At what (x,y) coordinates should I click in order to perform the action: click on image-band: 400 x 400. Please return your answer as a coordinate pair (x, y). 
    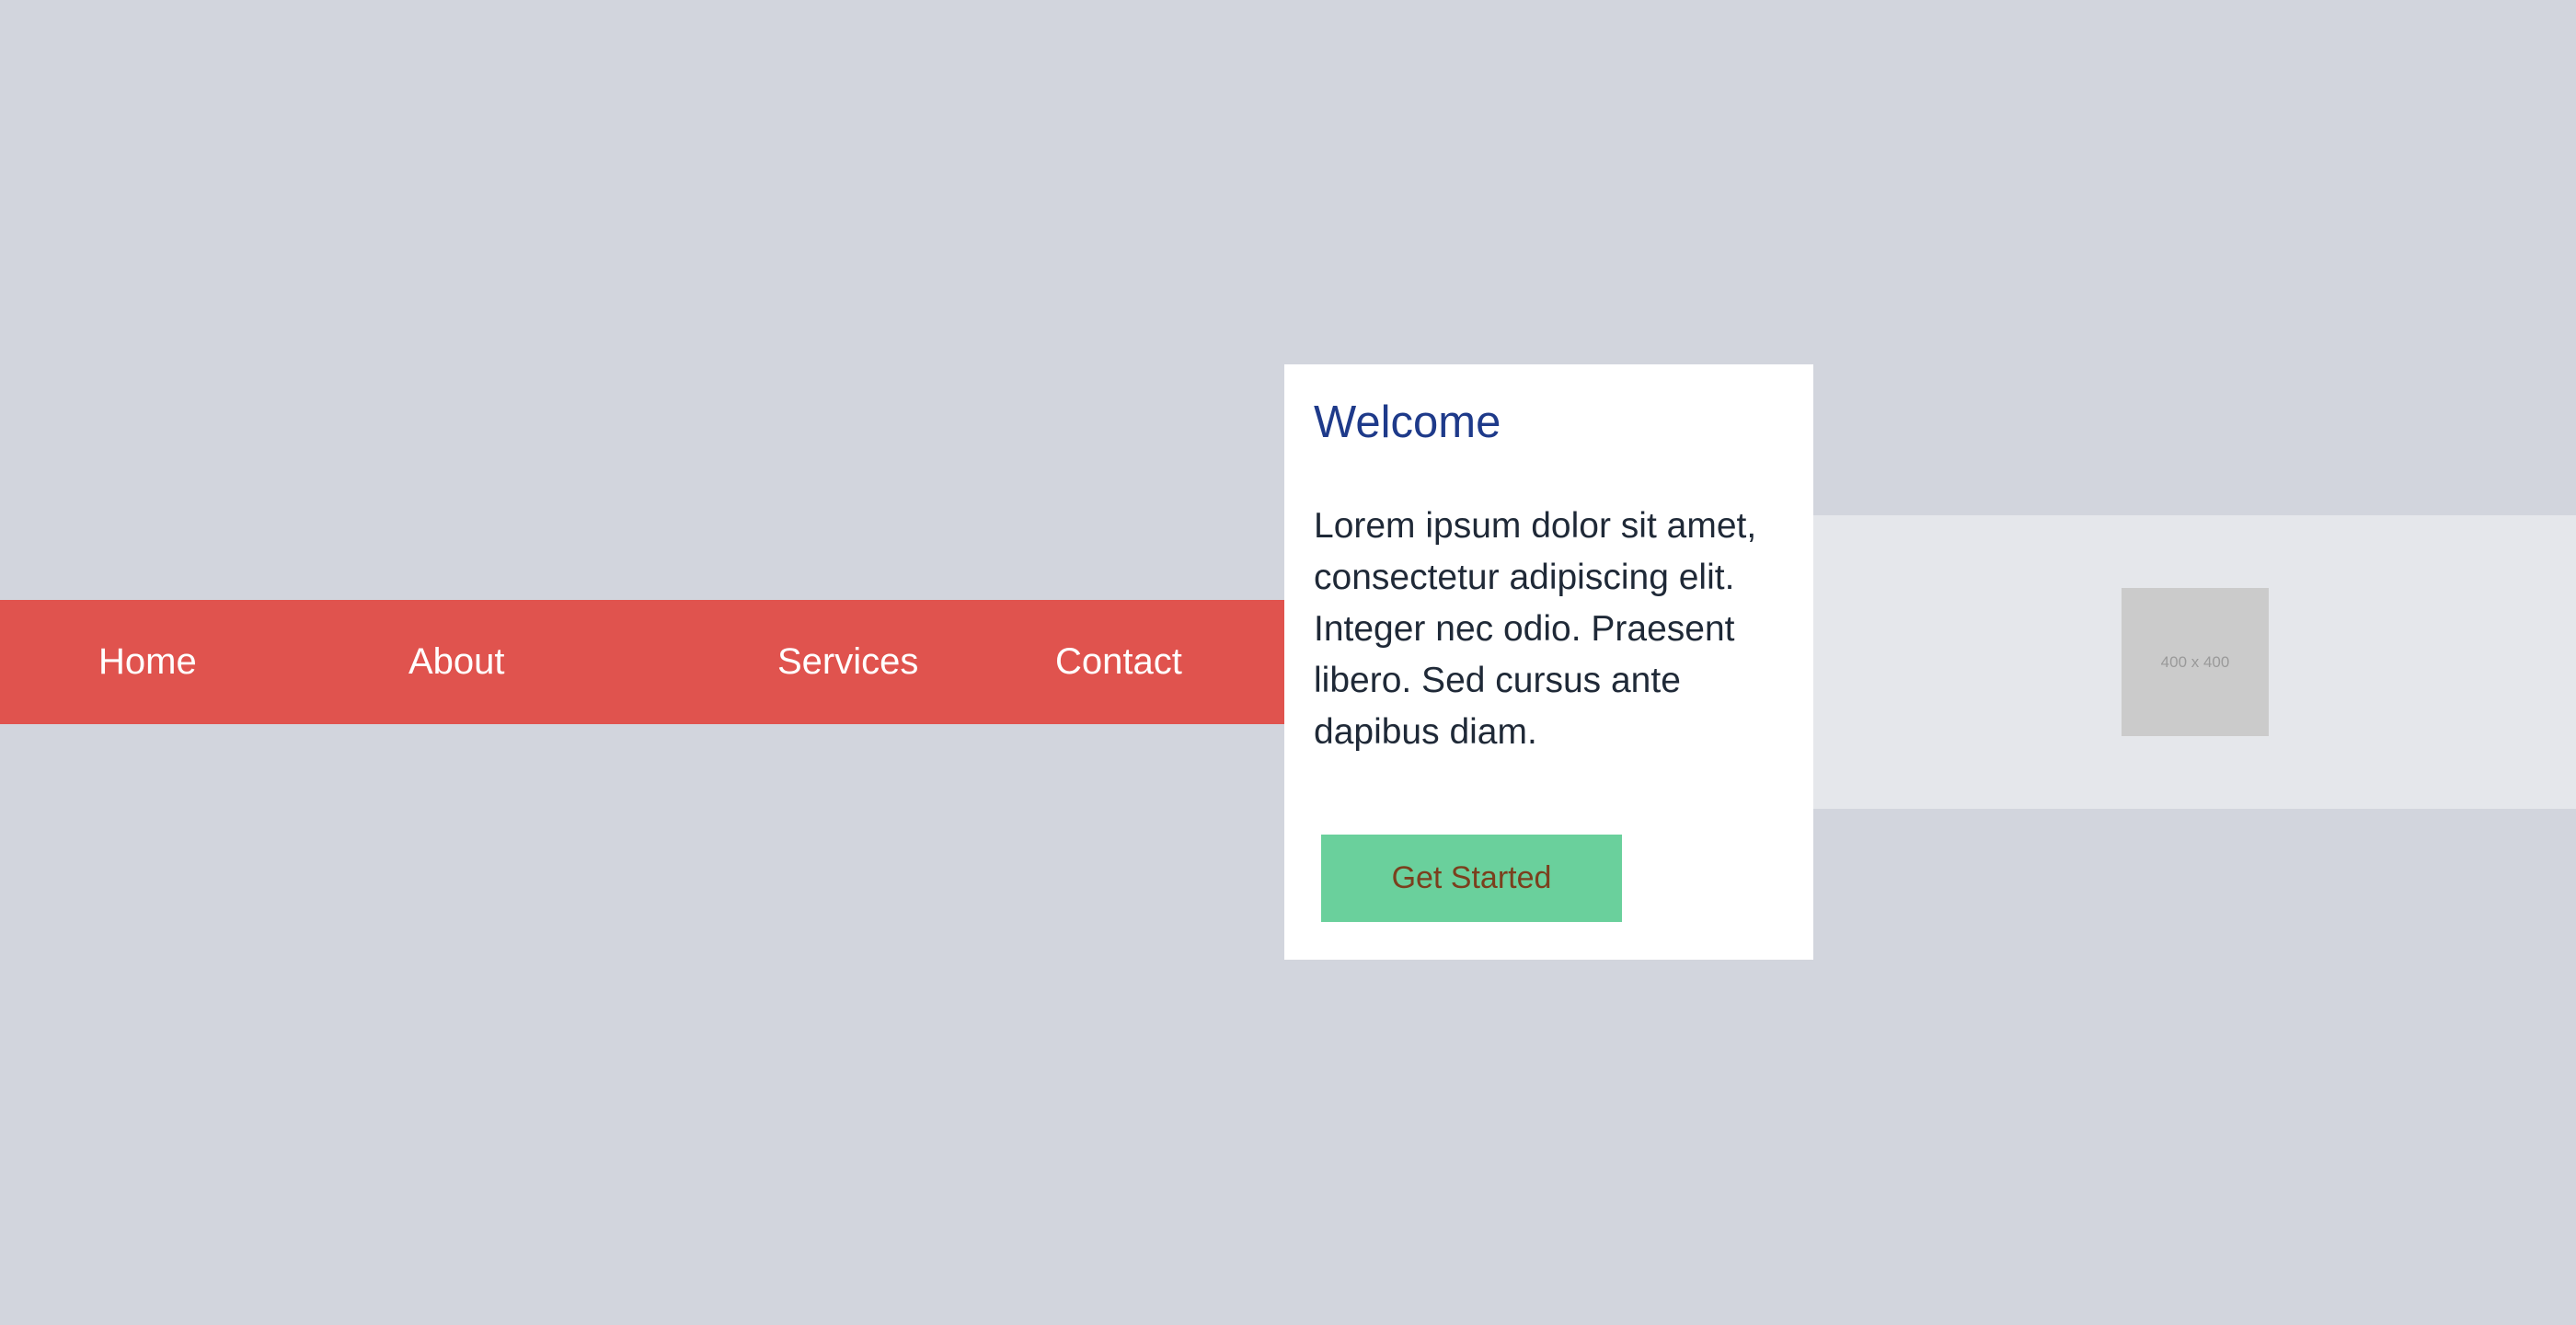
    Looking at the image, I should click on (2194, 662).